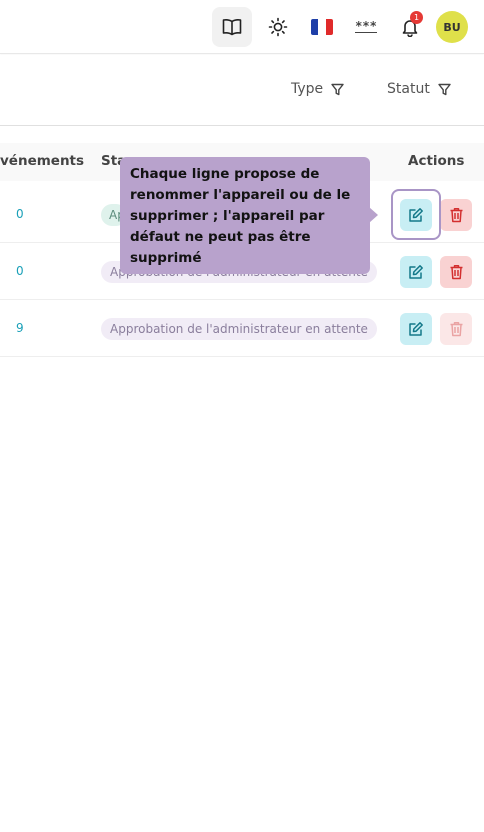  Describe the element at coordinates (416, 17) in the screenshot. I see `notification-badge: 1` at that location.